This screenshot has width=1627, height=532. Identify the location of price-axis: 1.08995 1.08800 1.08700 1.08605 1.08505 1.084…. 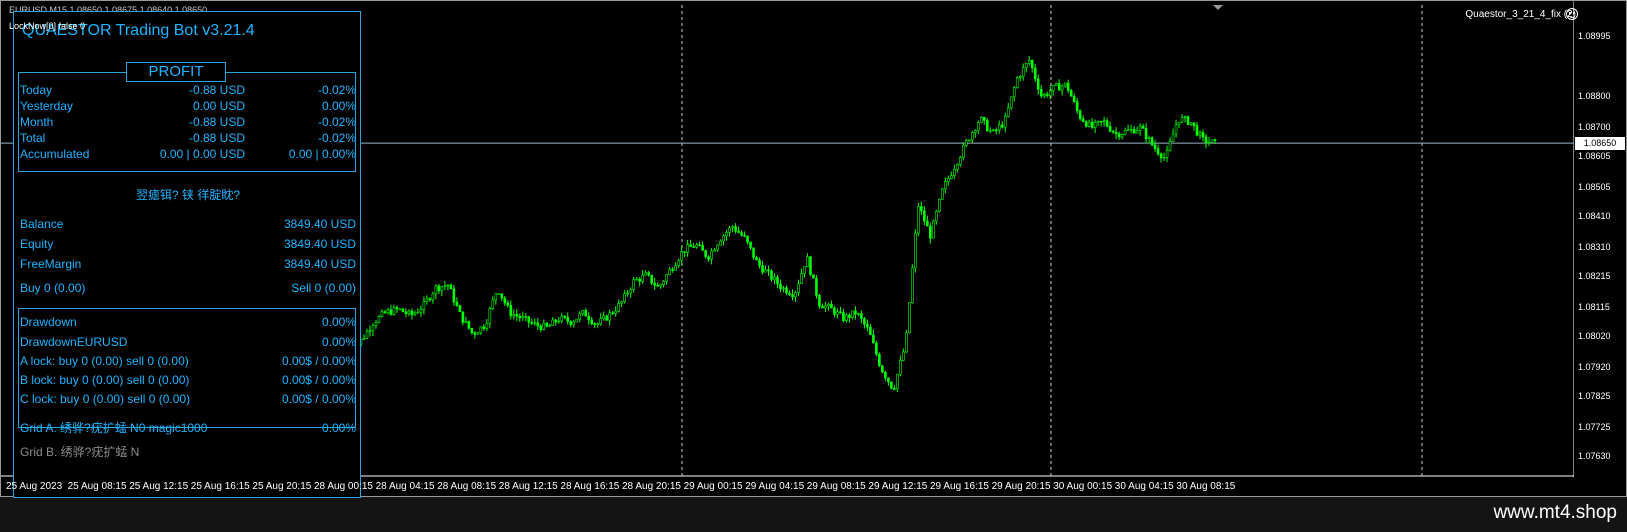
(1600, 249).